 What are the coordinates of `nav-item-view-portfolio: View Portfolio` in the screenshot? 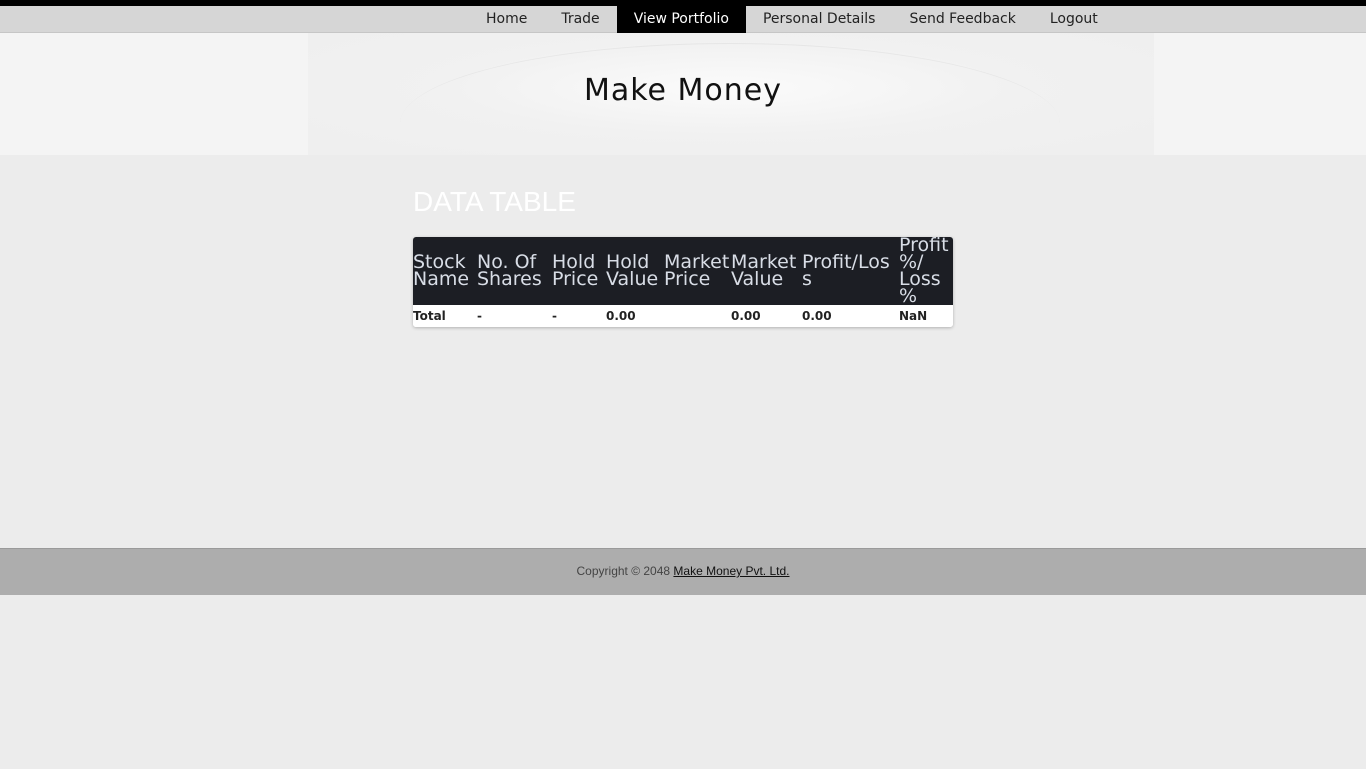 It's located at (681, 21).